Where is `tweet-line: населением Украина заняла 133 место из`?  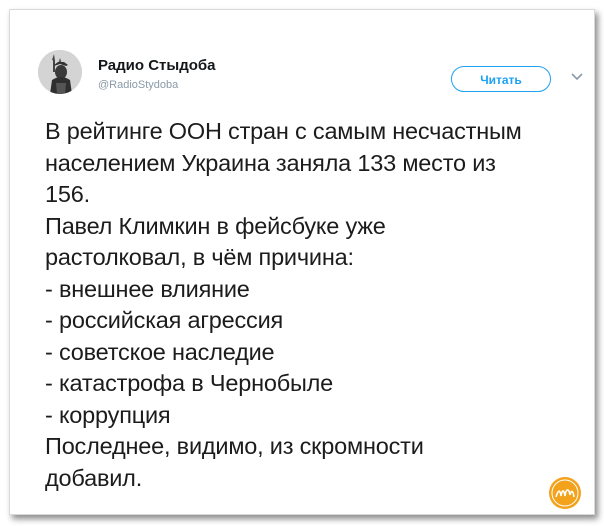 tweet-line: населением Украина заняла 133 место из is located at coordinates (270, 162).